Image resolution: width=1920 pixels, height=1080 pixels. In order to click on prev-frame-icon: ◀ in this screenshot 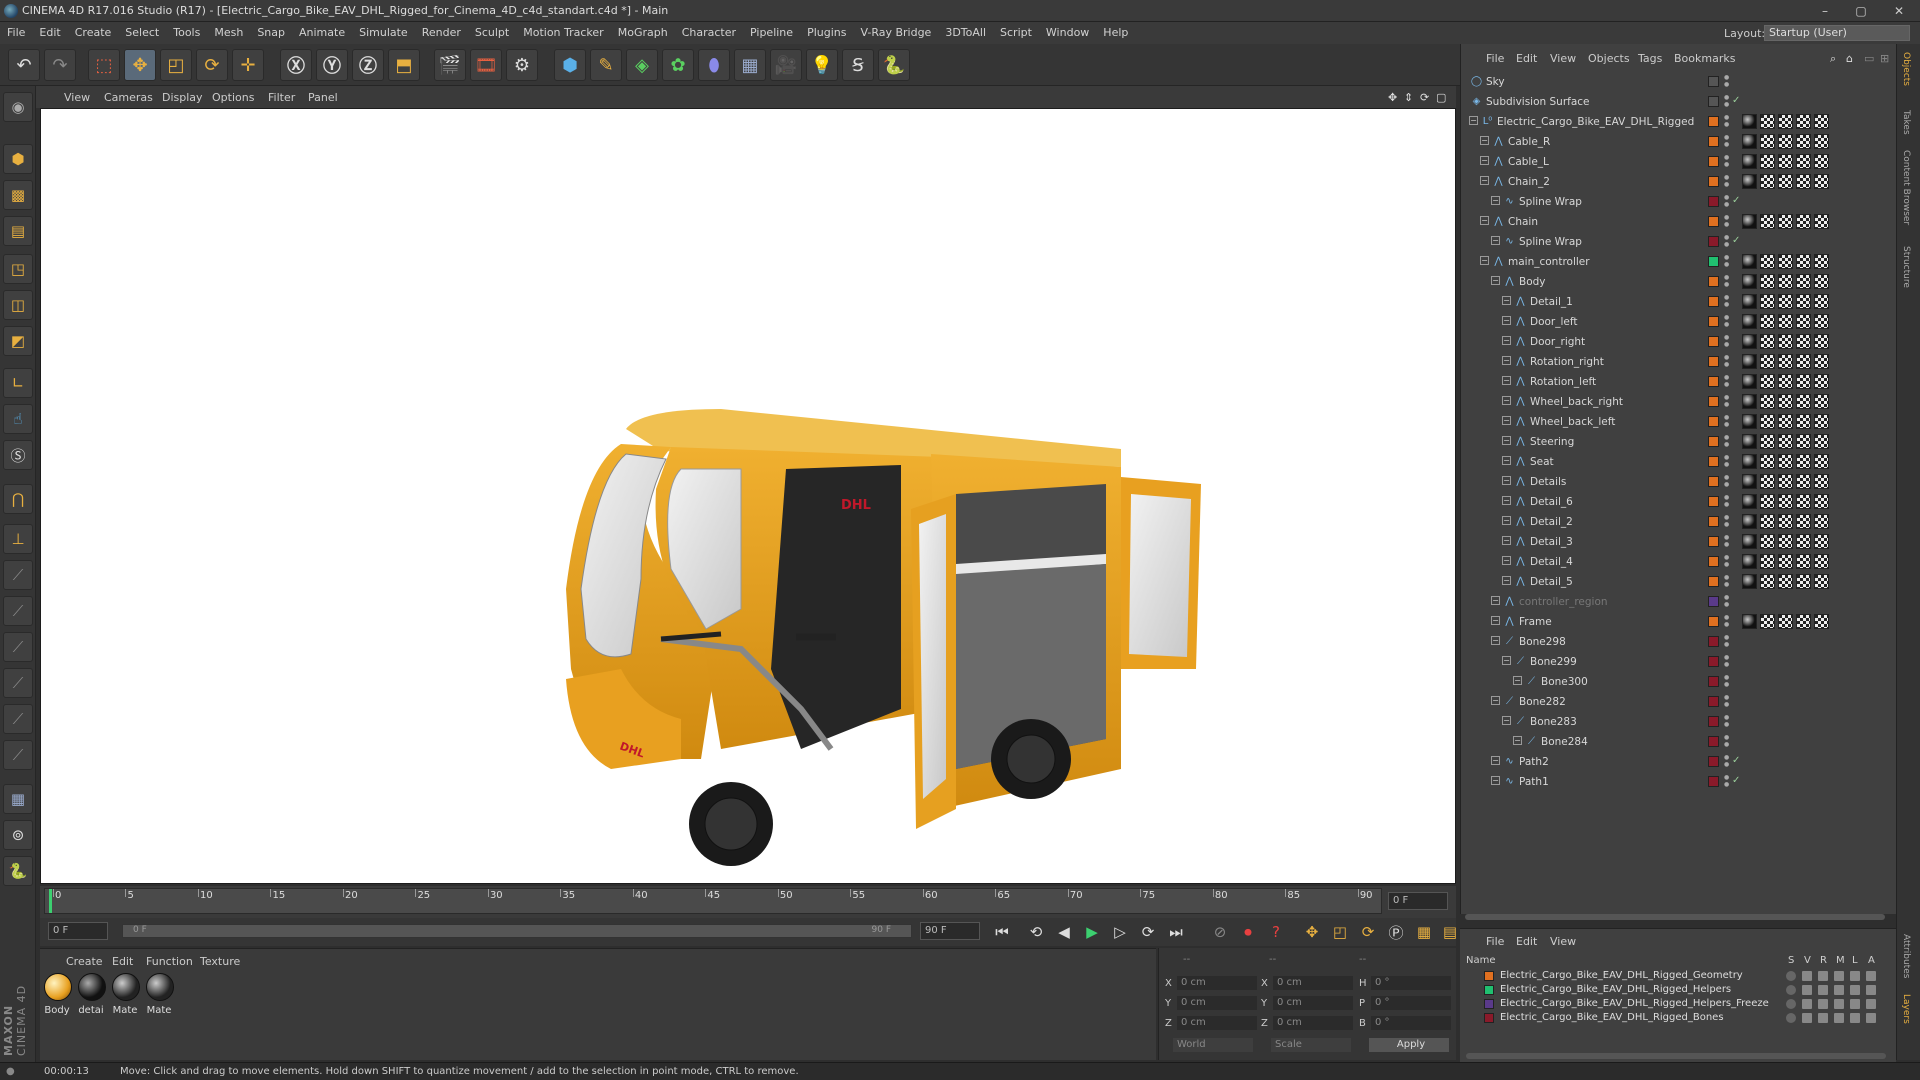, I will do `click(1064, 932)`.